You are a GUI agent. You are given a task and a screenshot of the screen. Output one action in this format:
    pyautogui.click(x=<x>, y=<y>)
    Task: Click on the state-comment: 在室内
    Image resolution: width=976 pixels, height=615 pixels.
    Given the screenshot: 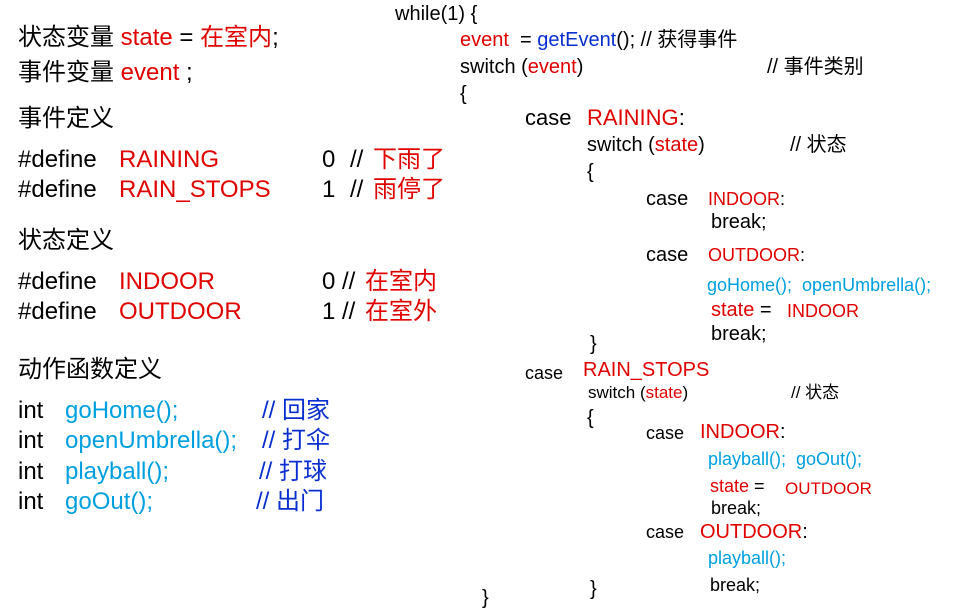 What is the action you would take?
    pyautogui.click(x=401, y=281)
    